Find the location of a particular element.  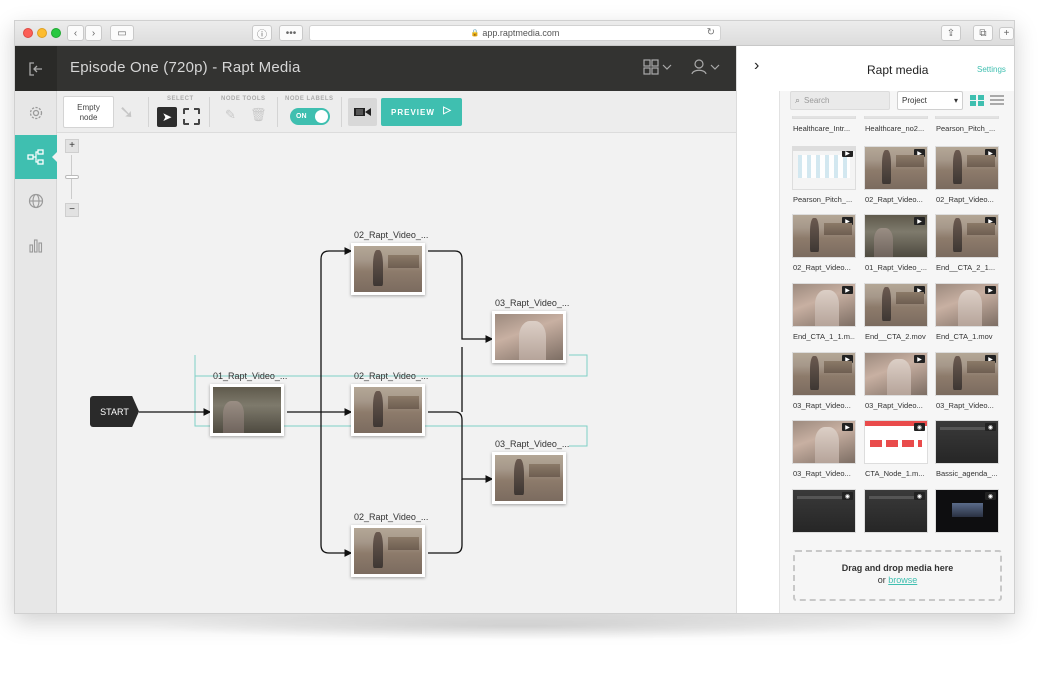

media-caption: End_CTA_1.mov is located at coordinates (964, 336).